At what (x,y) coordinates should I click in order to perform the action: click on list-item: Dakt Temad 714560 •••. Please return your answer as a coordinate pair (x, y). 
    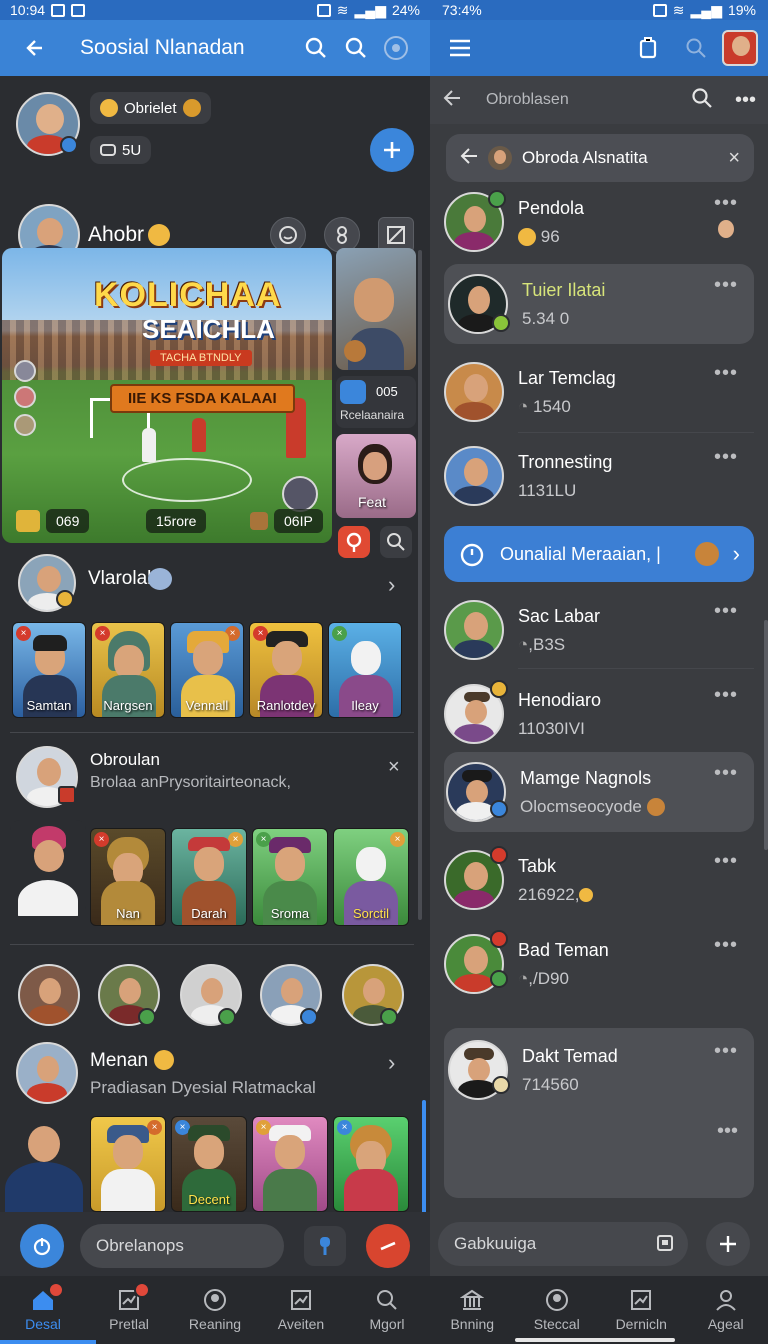
    Looking at the image, I should click on (599, 1070).